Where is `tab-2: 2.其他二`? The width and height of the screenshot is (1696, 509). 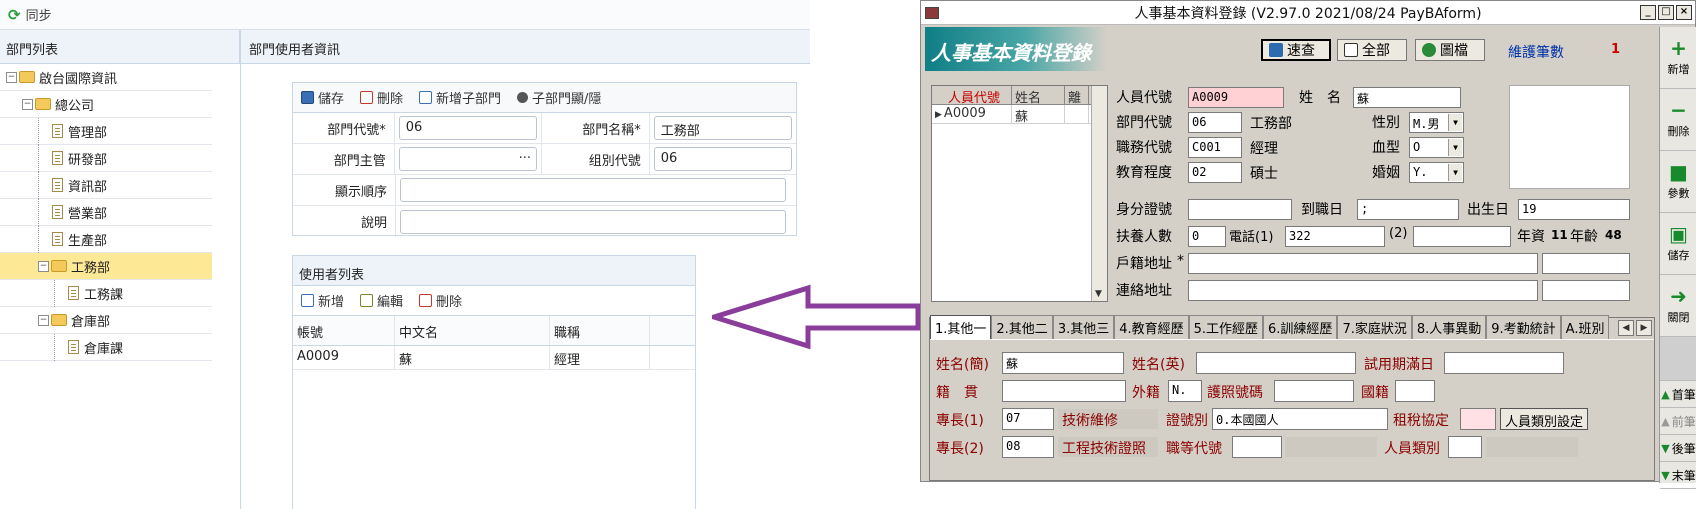 tab-2: 2.其他二 is located at coordinates (1022, 327).